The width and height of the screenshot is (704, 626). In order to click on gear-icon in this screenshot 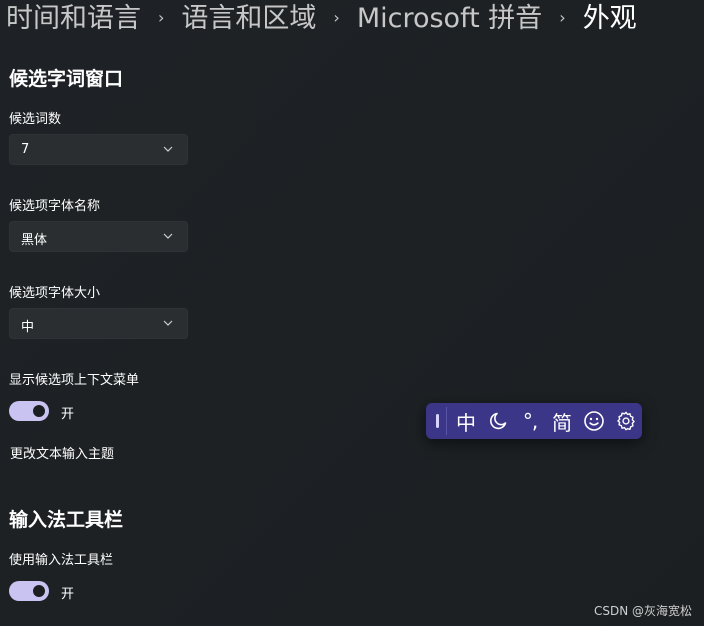, I will do `click(626, 421)`.